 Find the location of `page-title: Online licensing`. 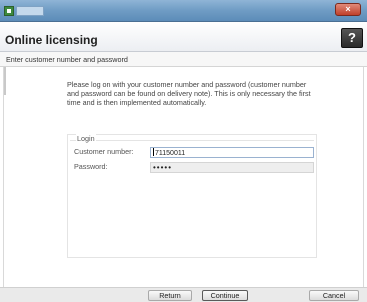

page-title: Online licensing is located at coordinates (51, 40).